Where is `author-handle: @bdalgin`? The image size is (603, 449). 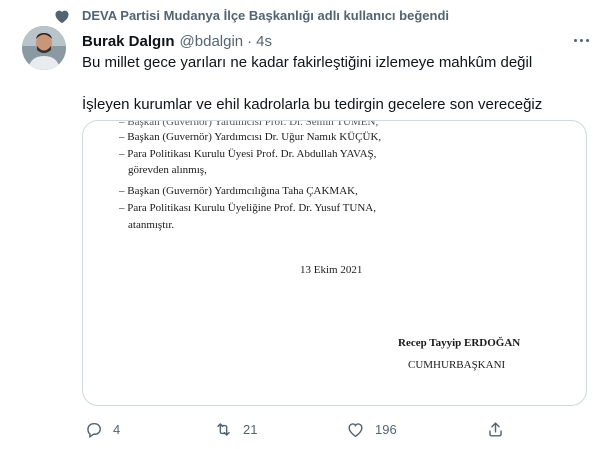 author-handle: @bdalgin is located at coordinates (212, 41).